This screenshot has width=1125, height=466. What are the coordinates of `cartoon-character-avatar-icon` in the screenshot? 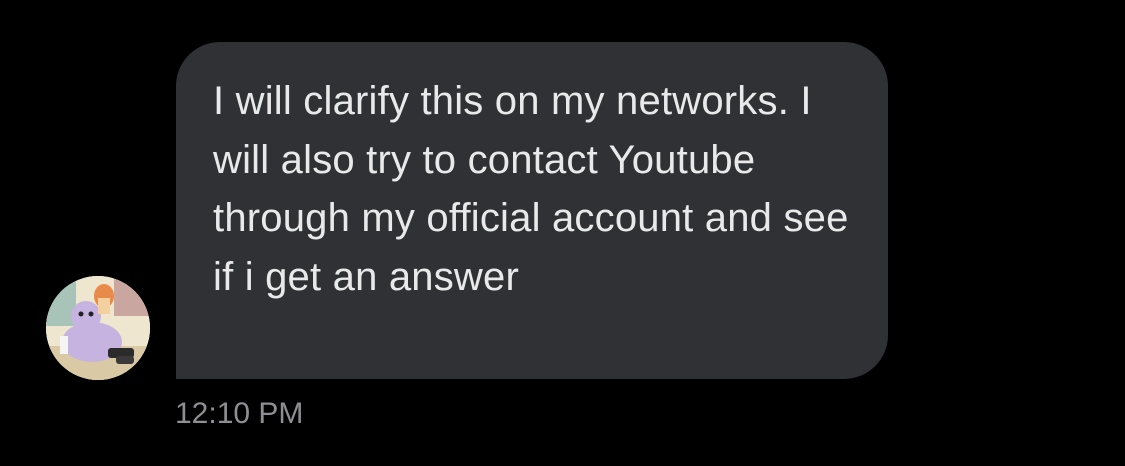 It's located at (98, 328).